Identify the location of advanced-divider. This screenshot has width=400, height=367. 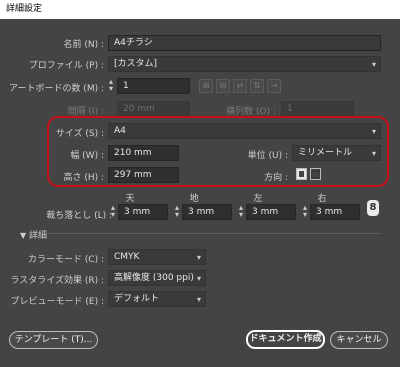
(214, 233).